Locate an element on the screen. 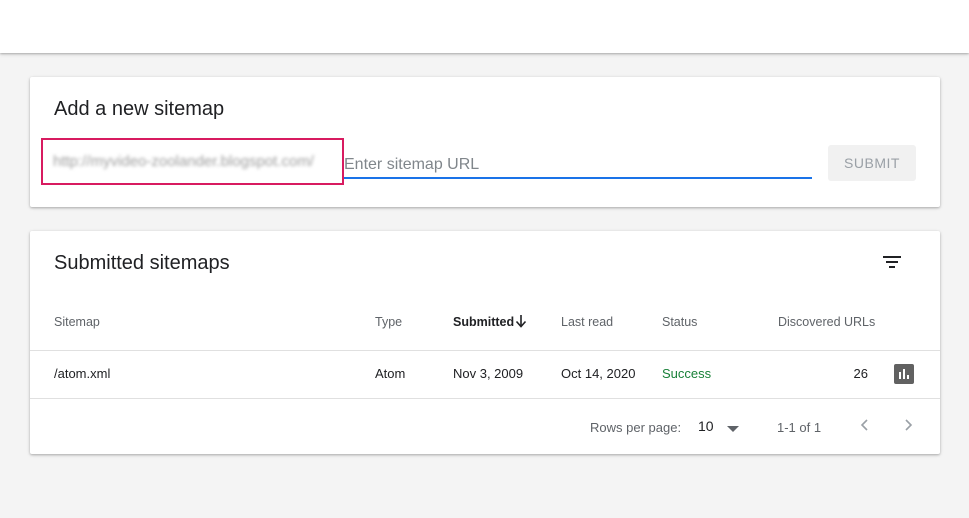 Image resolution: width=969 pixels, height=518 pixels. chevron-right-icon is located at coordinates (908, 425).